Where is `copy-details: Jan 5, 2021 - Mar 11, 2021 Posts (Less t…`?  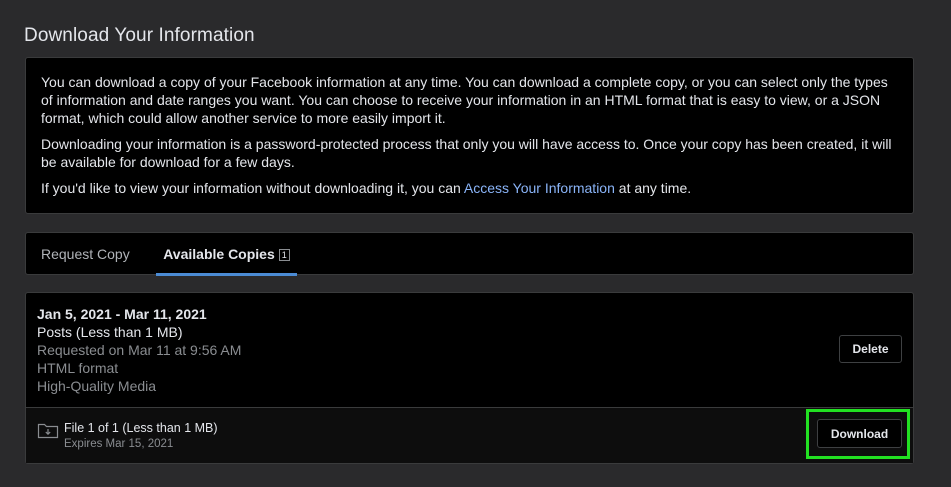 copy-details: Jan 5, 2021 - Mar 11, 2021 Posts (Less t… is located at coordinates (139, 350).